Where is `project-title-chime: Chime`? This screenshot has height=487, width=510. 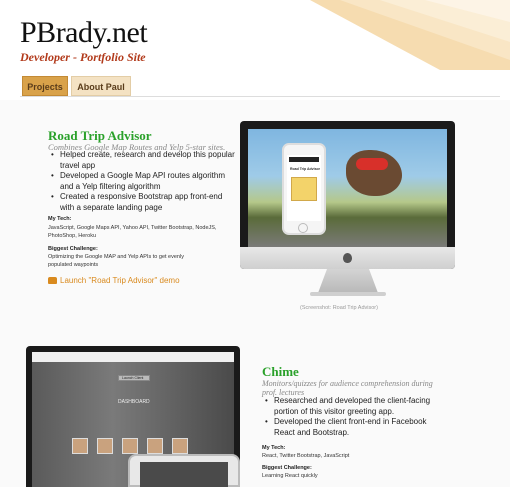 project-title-chime: Chime is located at coordinates (280, 371).